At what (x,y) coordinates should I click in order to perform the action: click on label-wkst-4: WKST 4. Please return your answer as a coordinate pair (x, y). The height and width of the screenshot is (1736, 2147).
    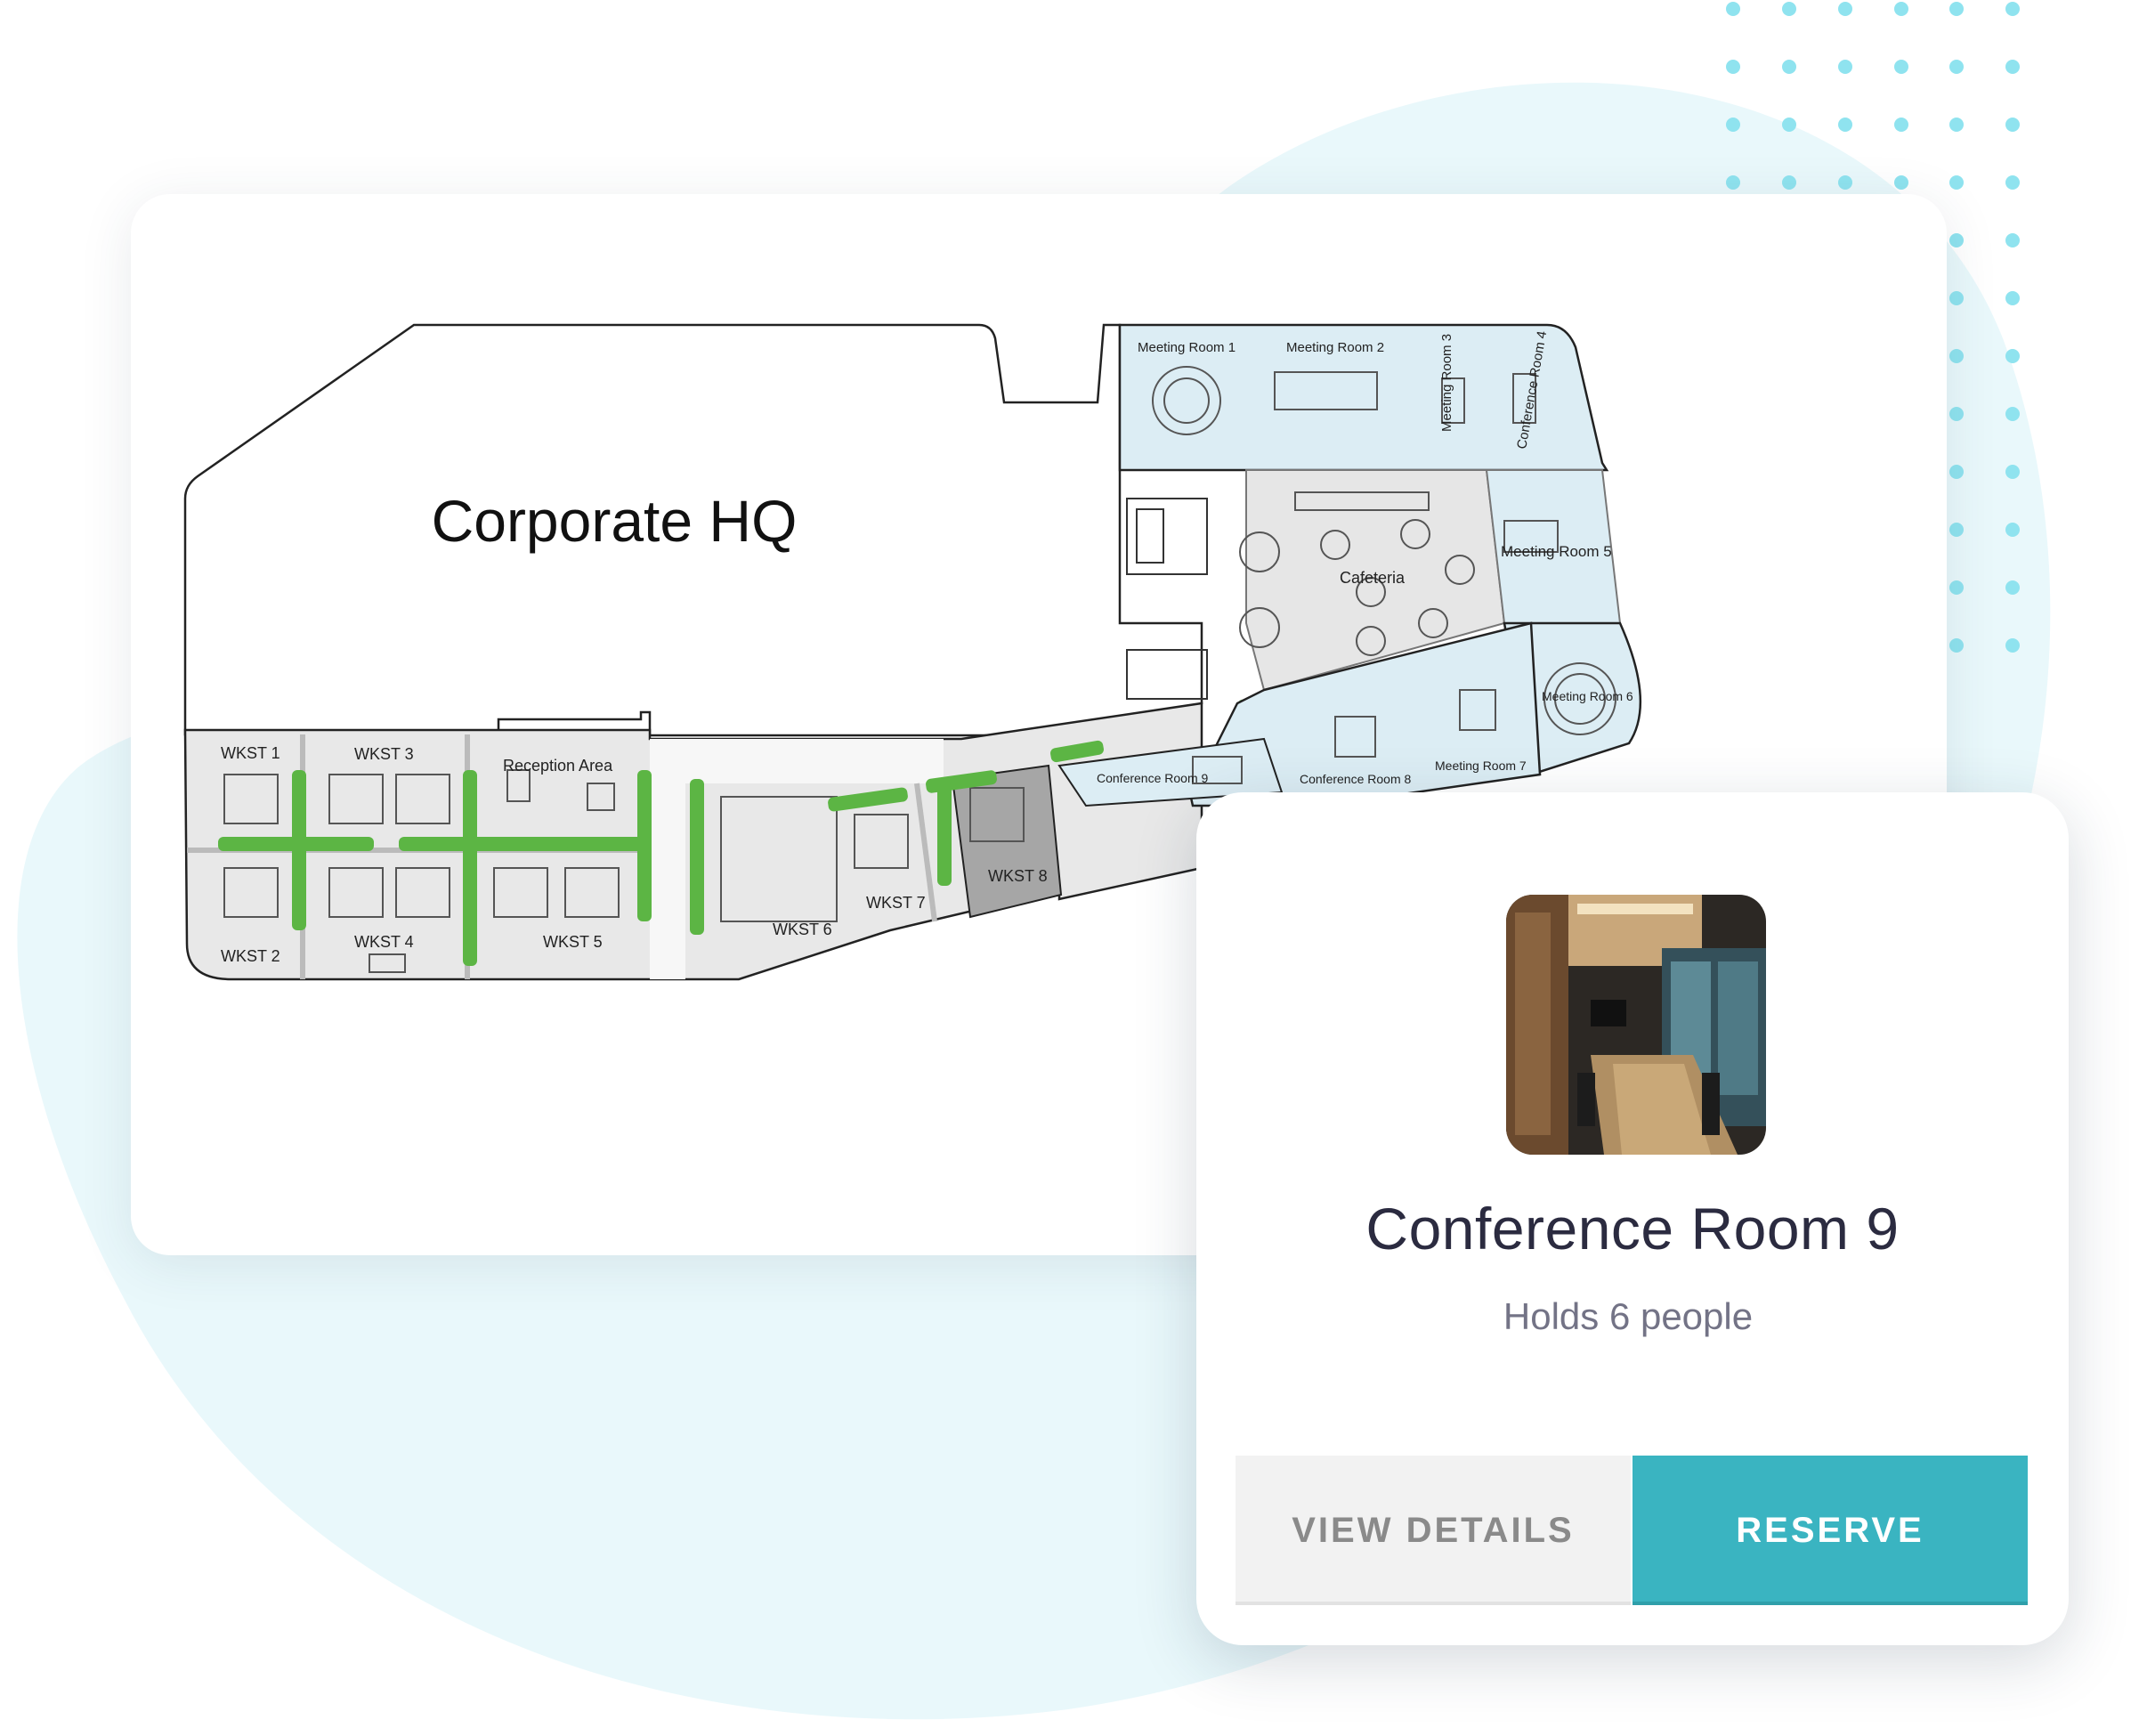
    Looking at the image, I should click on (384, 942).